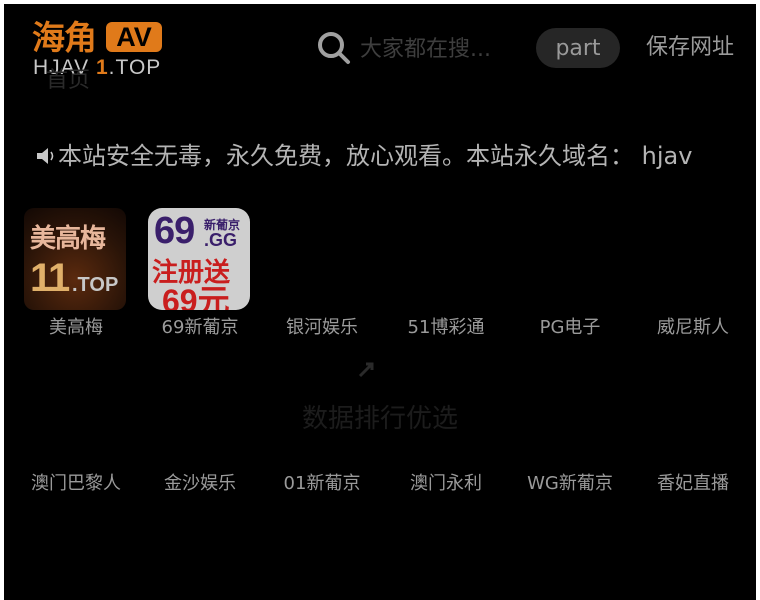 The height and width of the screenshot is (600, 760). Describe the element at coordinates (45, 156) in the screenshot. I see `speaker-icon` at that location.